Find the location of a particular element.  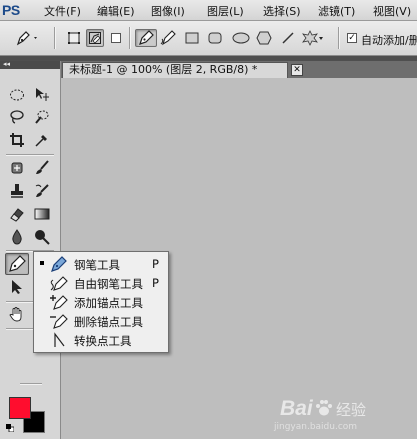

flyout-item-delete-anchor-tool: 删除锚点工具 is located at coordinates (101, 320).